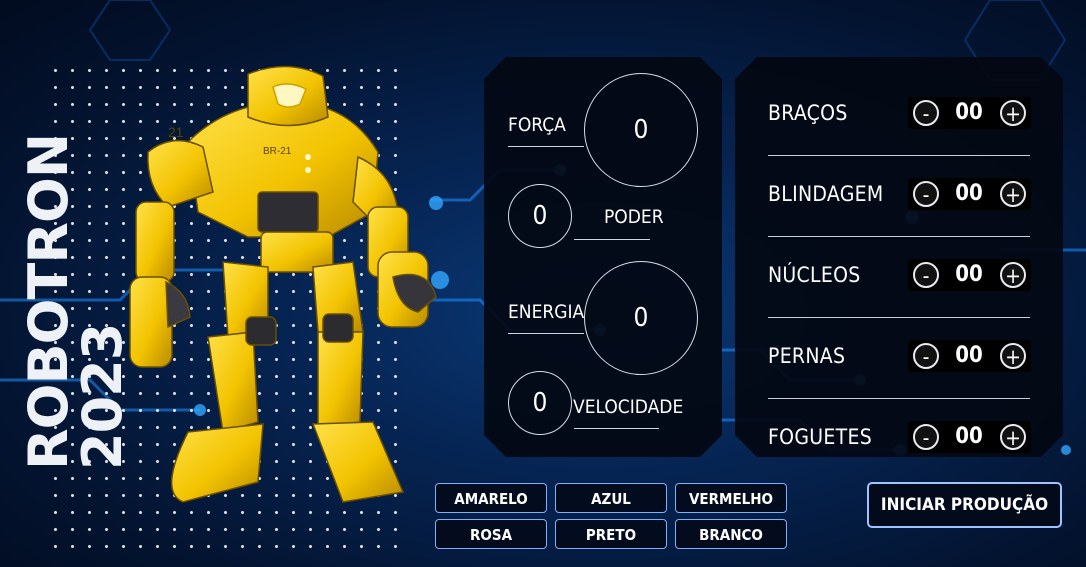 The width and height of the screenshot is (1086, 567). Describe the element at coordinates (612, 239) in the screenshot. I see `stat-poder-underline` at that location.